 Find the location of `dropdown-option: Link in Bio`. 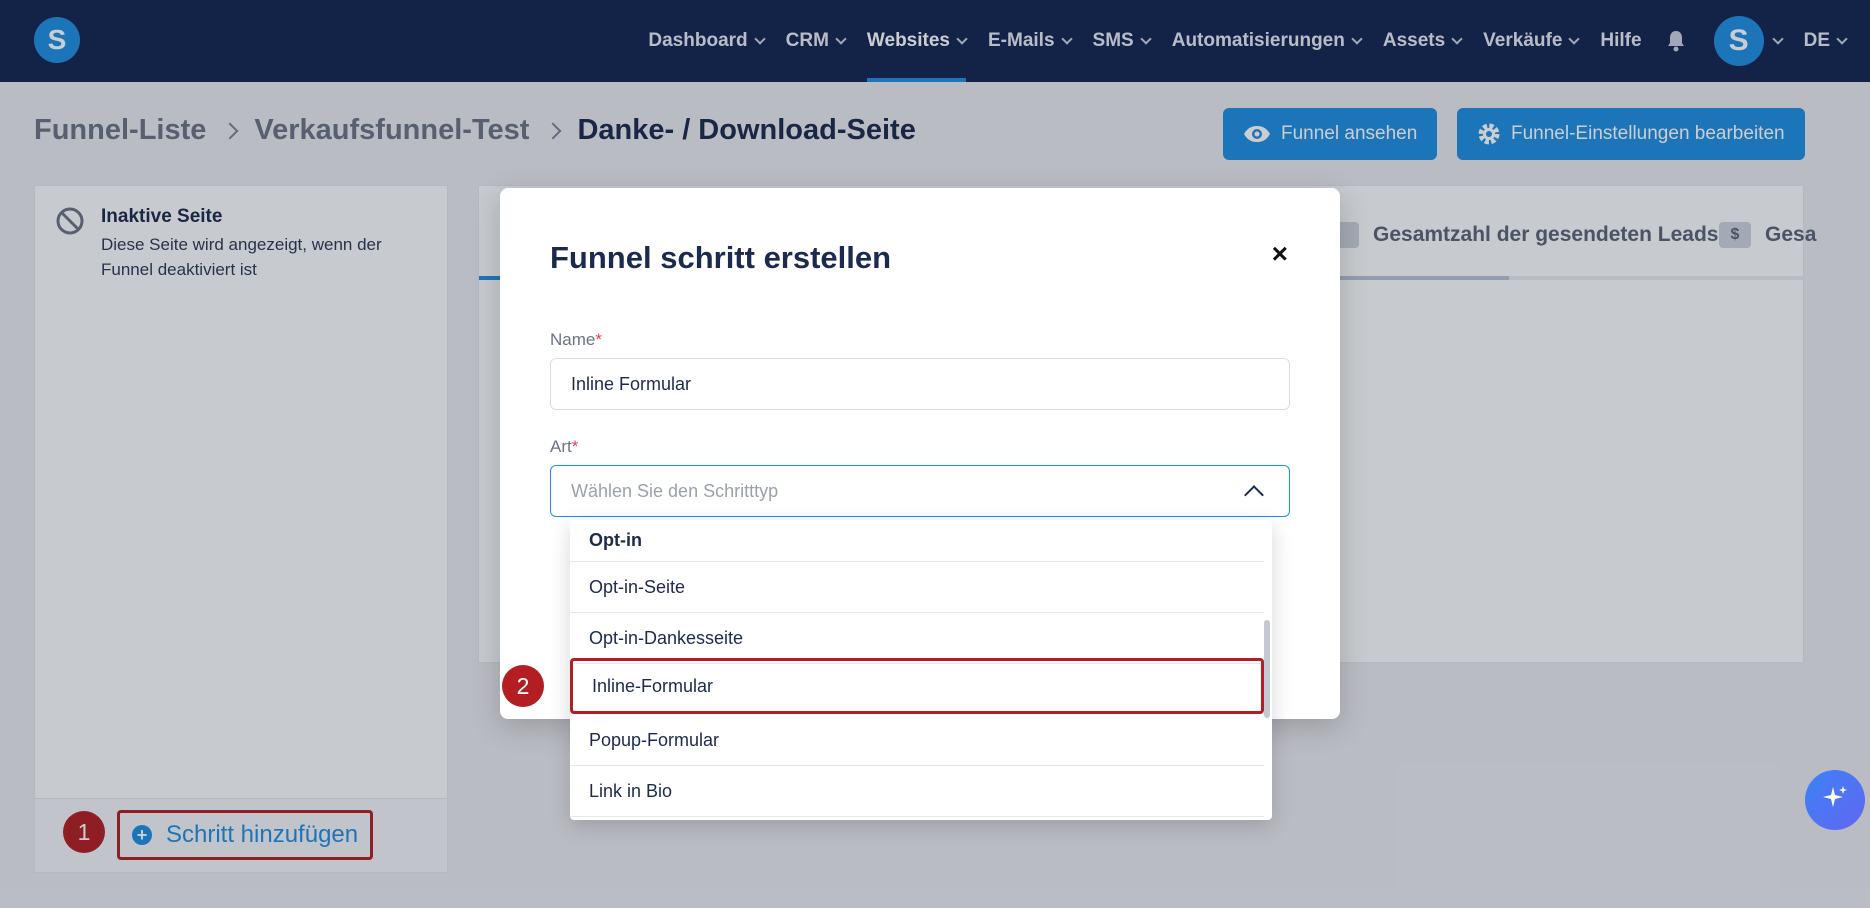

dropdown-option: Link in Bio is located at coordinates (917, 791).